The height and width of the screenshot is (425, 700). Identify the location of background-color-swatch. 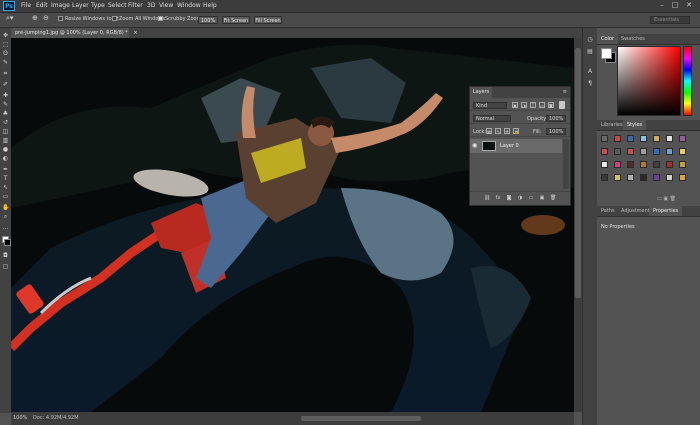
(7, 242).